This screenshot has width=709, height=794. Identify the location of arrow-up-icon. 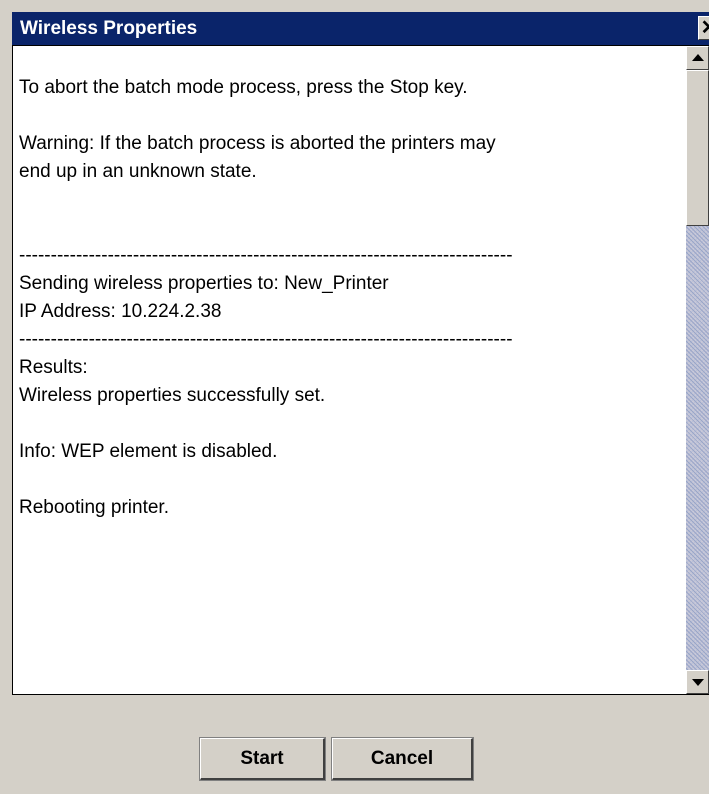
(698, 57).